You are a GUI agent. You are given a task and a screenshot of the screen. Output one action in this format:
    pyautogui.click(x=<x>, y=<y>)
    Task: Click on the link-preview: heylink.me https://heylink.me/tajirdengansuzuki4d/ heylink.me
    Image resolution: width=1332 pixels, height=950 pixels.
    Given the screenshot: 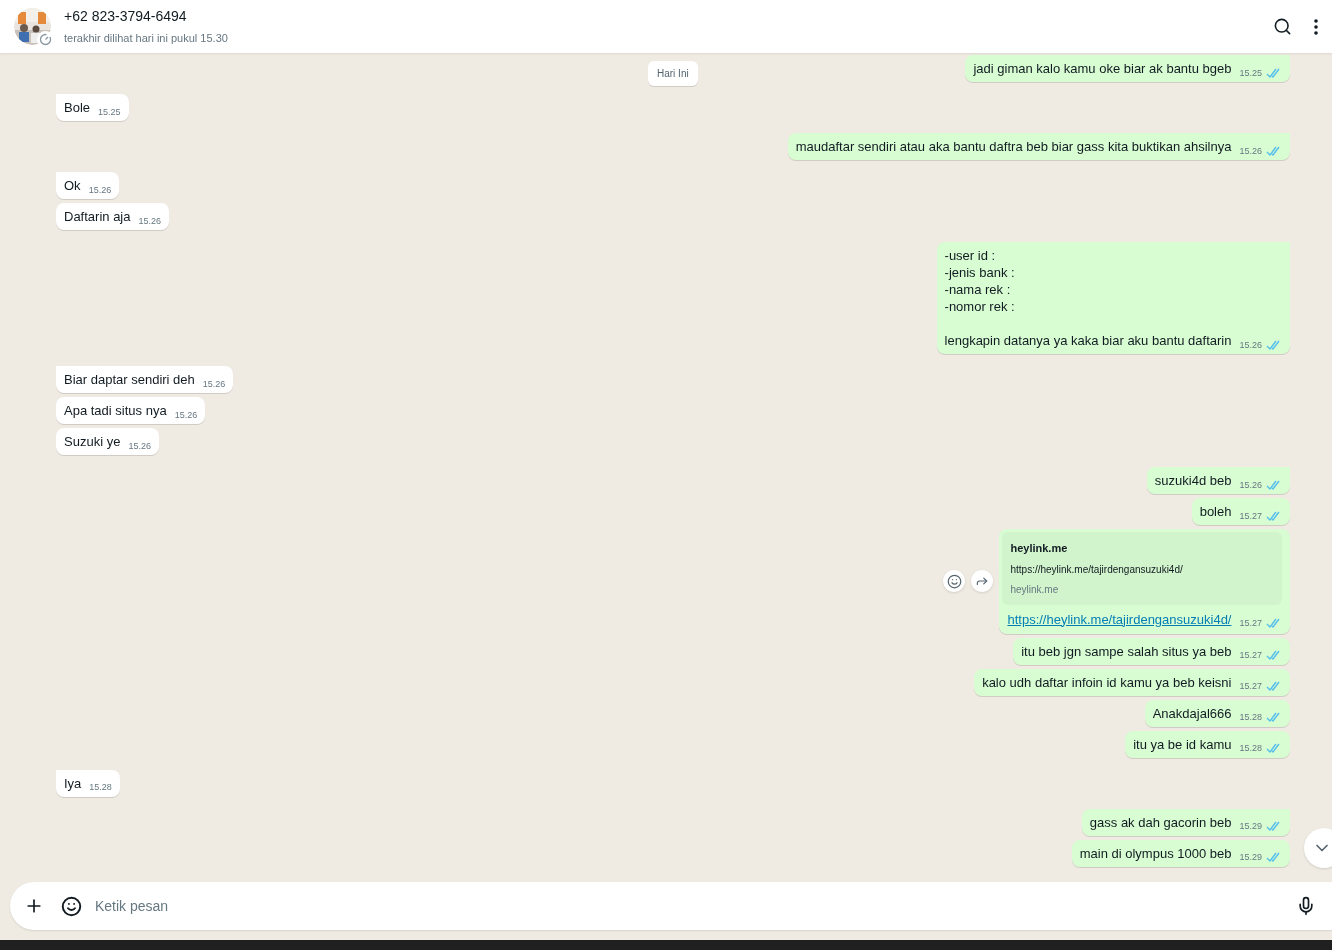 What is the action you would take?
    pyautogui.click(x=1142, y=568)
    